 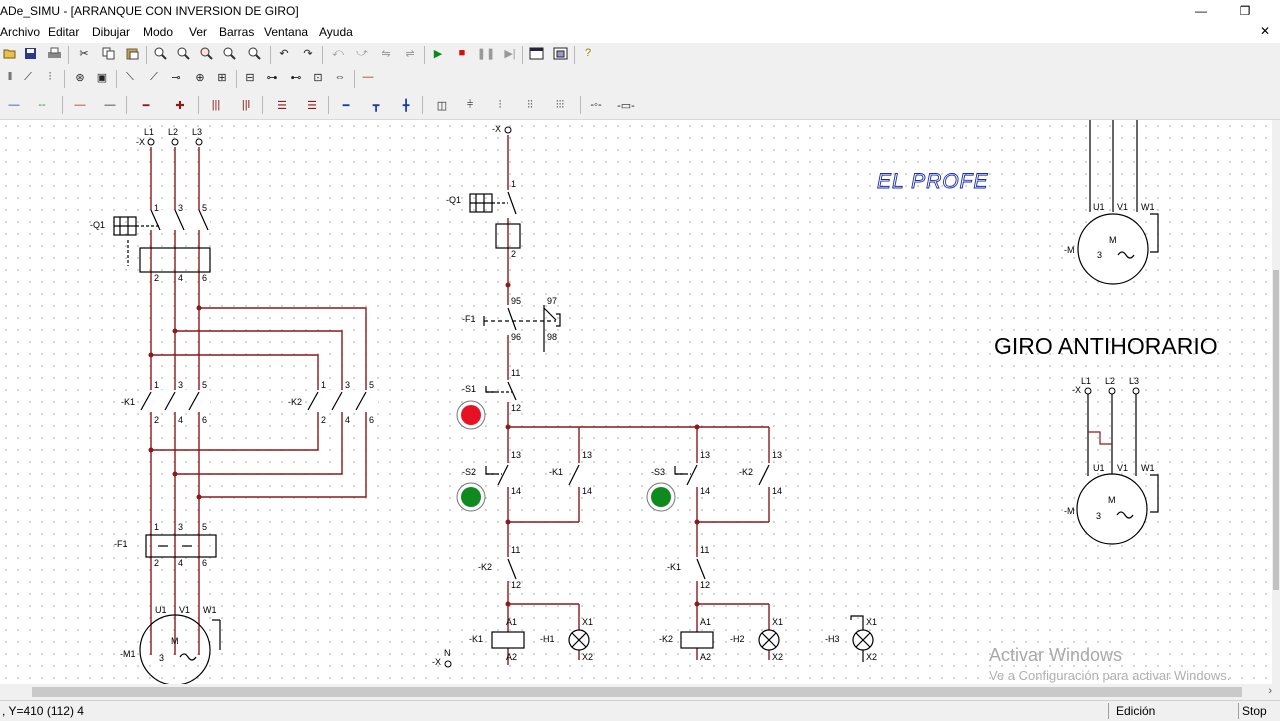 I want to click on menu-ver: Ver, so click(x=198, y=32).